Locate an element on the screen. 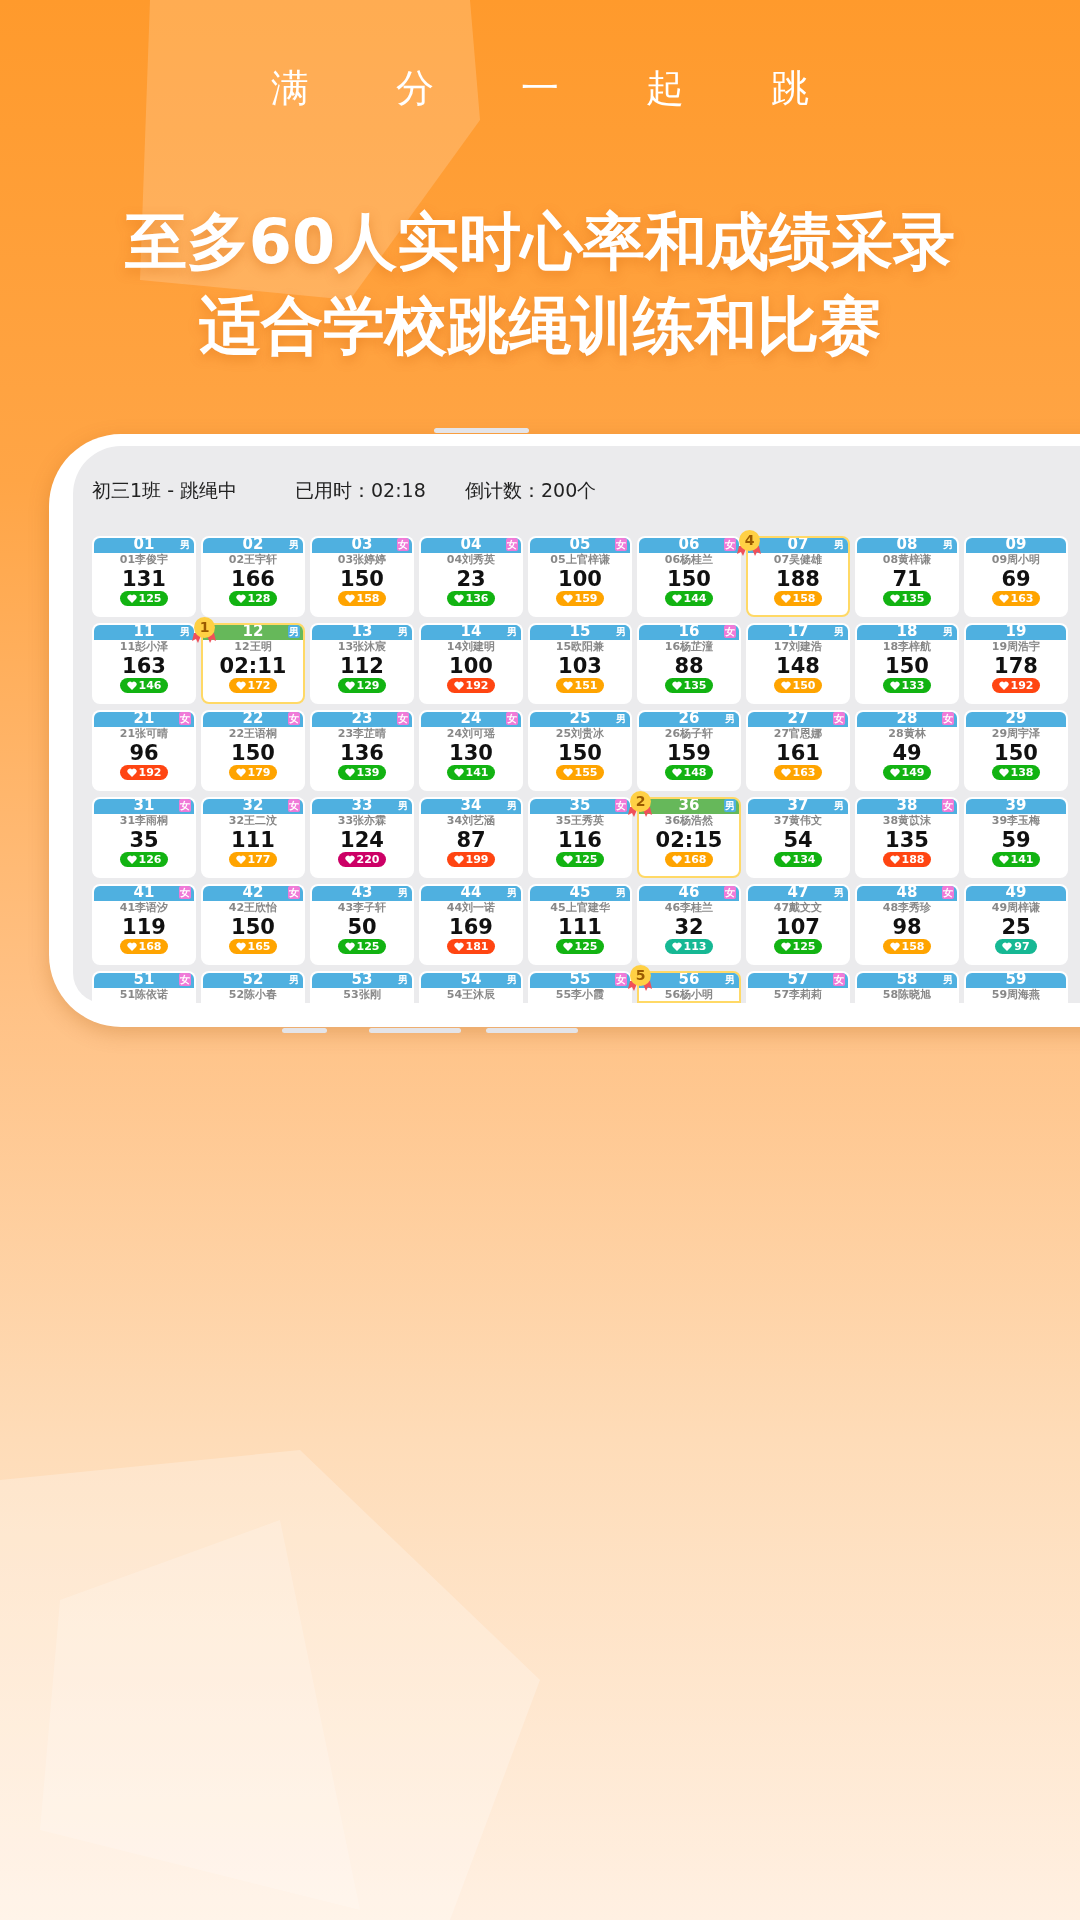  student-number: 08 is located at coordinates (907, 545).